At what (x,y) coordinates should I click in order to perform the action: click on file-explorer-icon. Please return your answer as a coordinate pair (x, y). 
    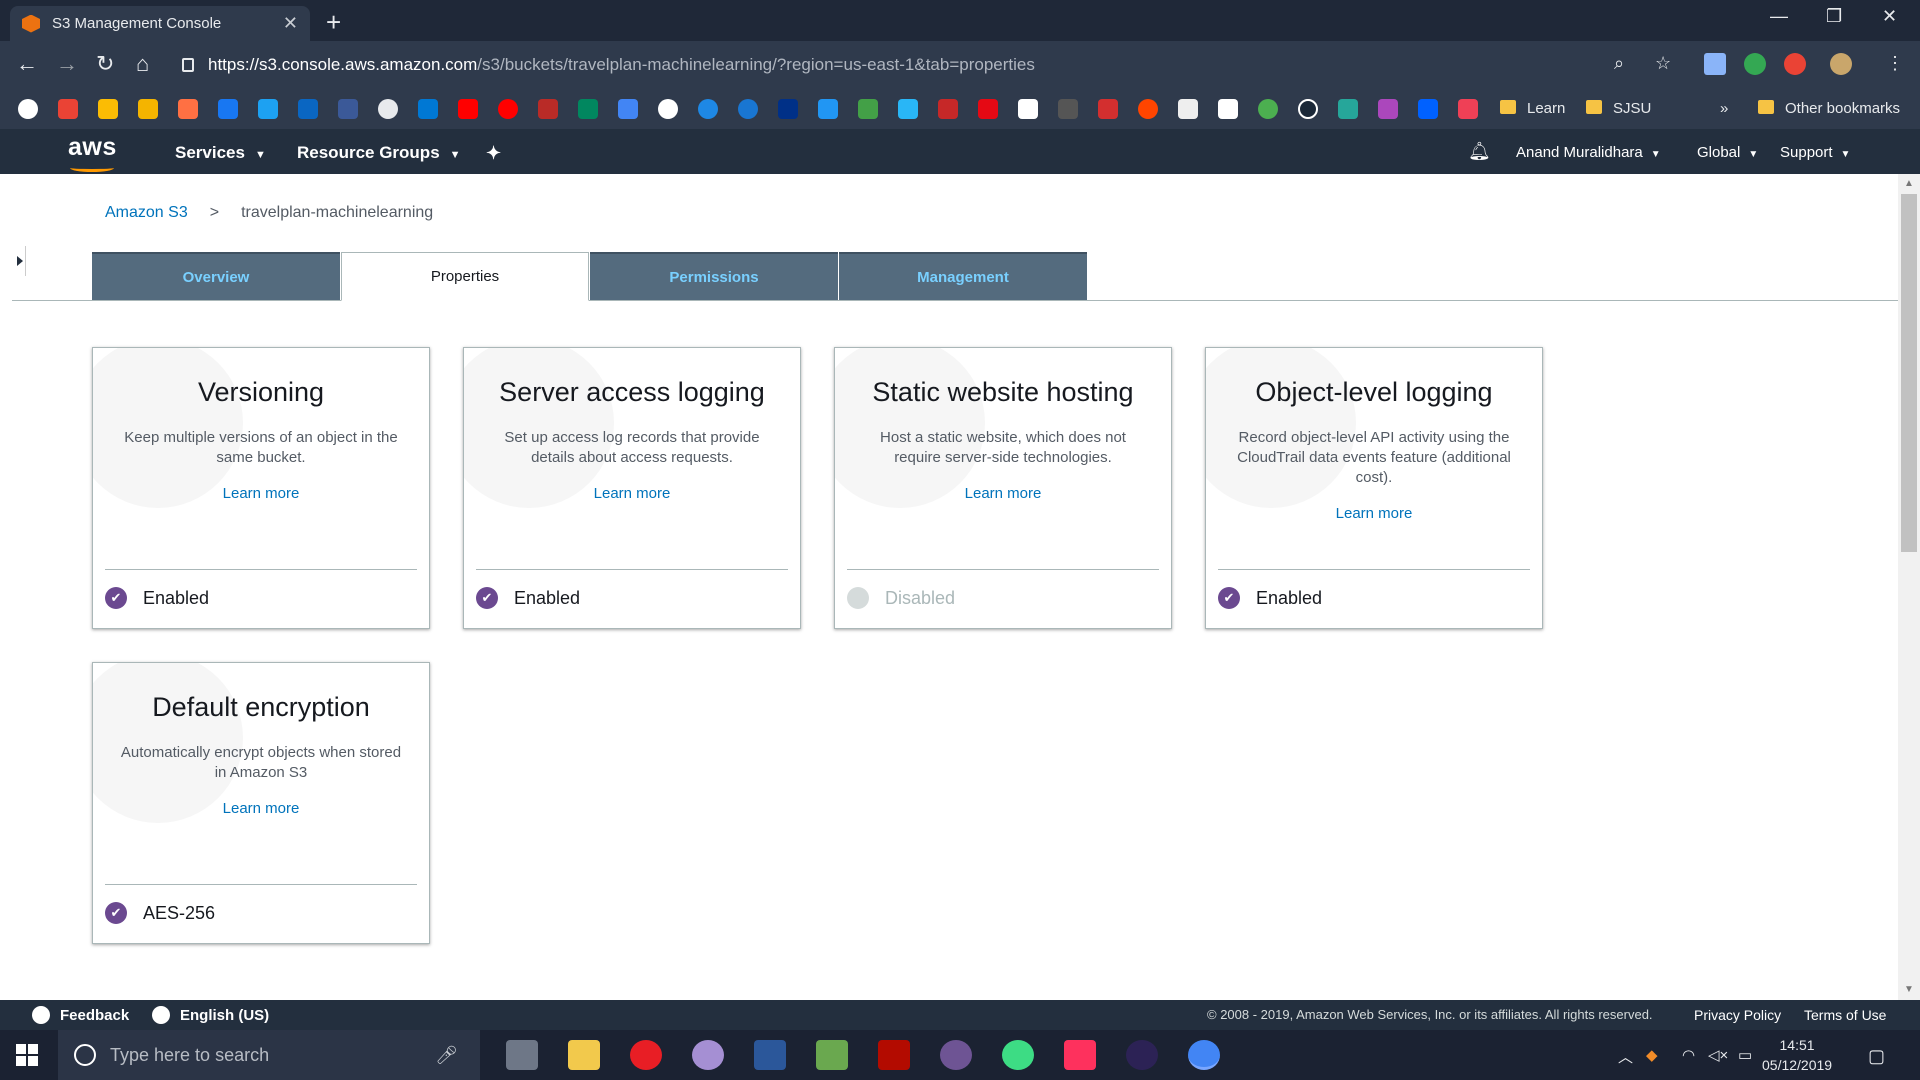
    Looking at the image, I should click on (584, 1055).